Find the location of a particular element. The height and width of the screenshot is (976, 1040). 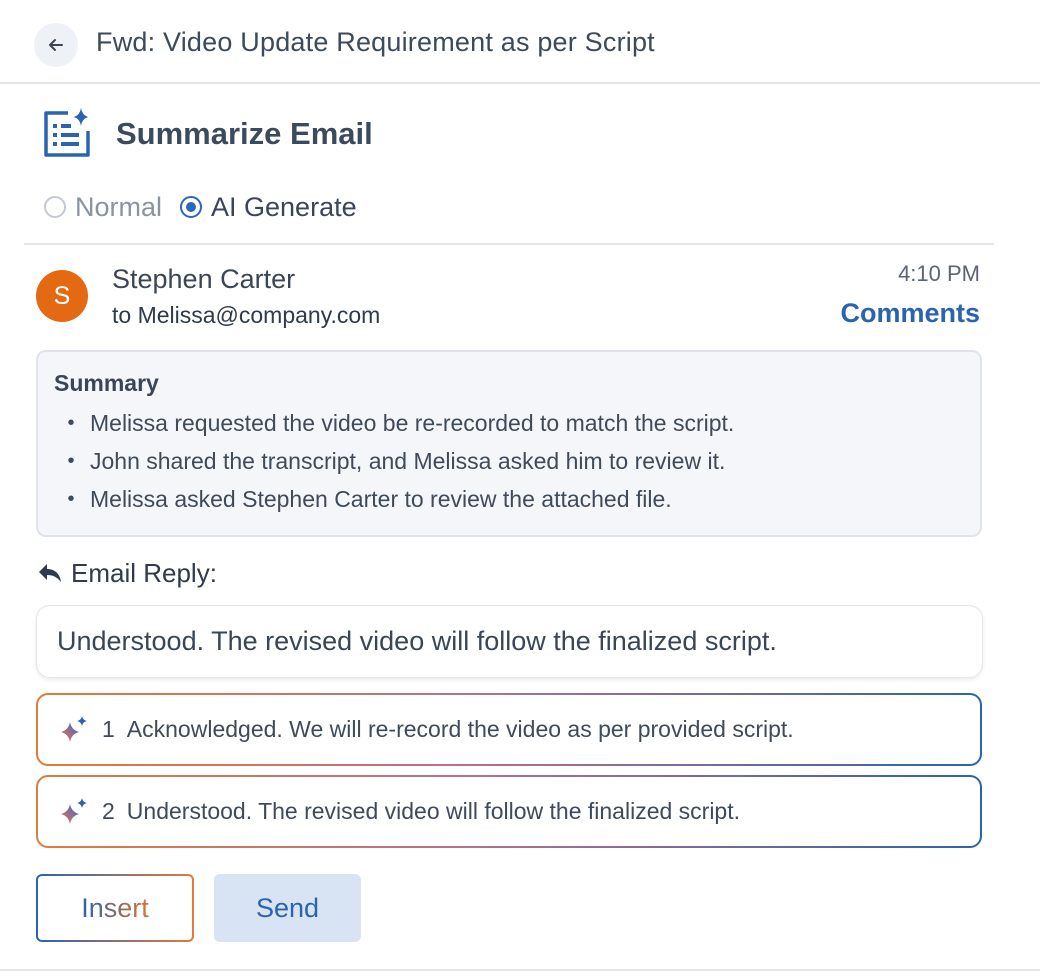

email-reply-header: Email Reply: is located at coordinates (127, 573).